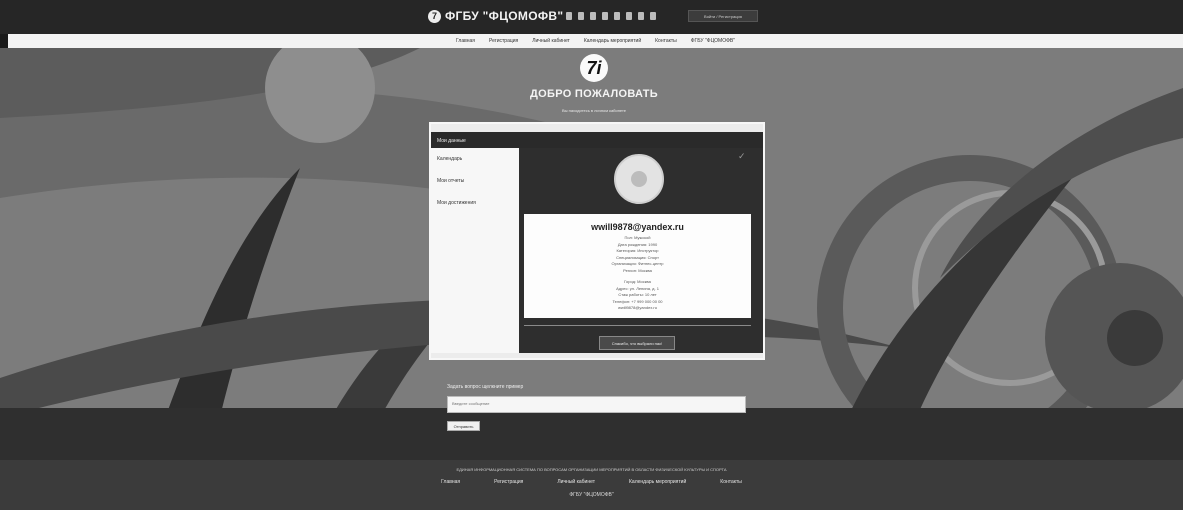  What do you see at coordinates (475, 250) in the screenshot?
I see `account-side-menu: Календарь Мои отчеты Мои достижения` at bounding box center [475, 250].